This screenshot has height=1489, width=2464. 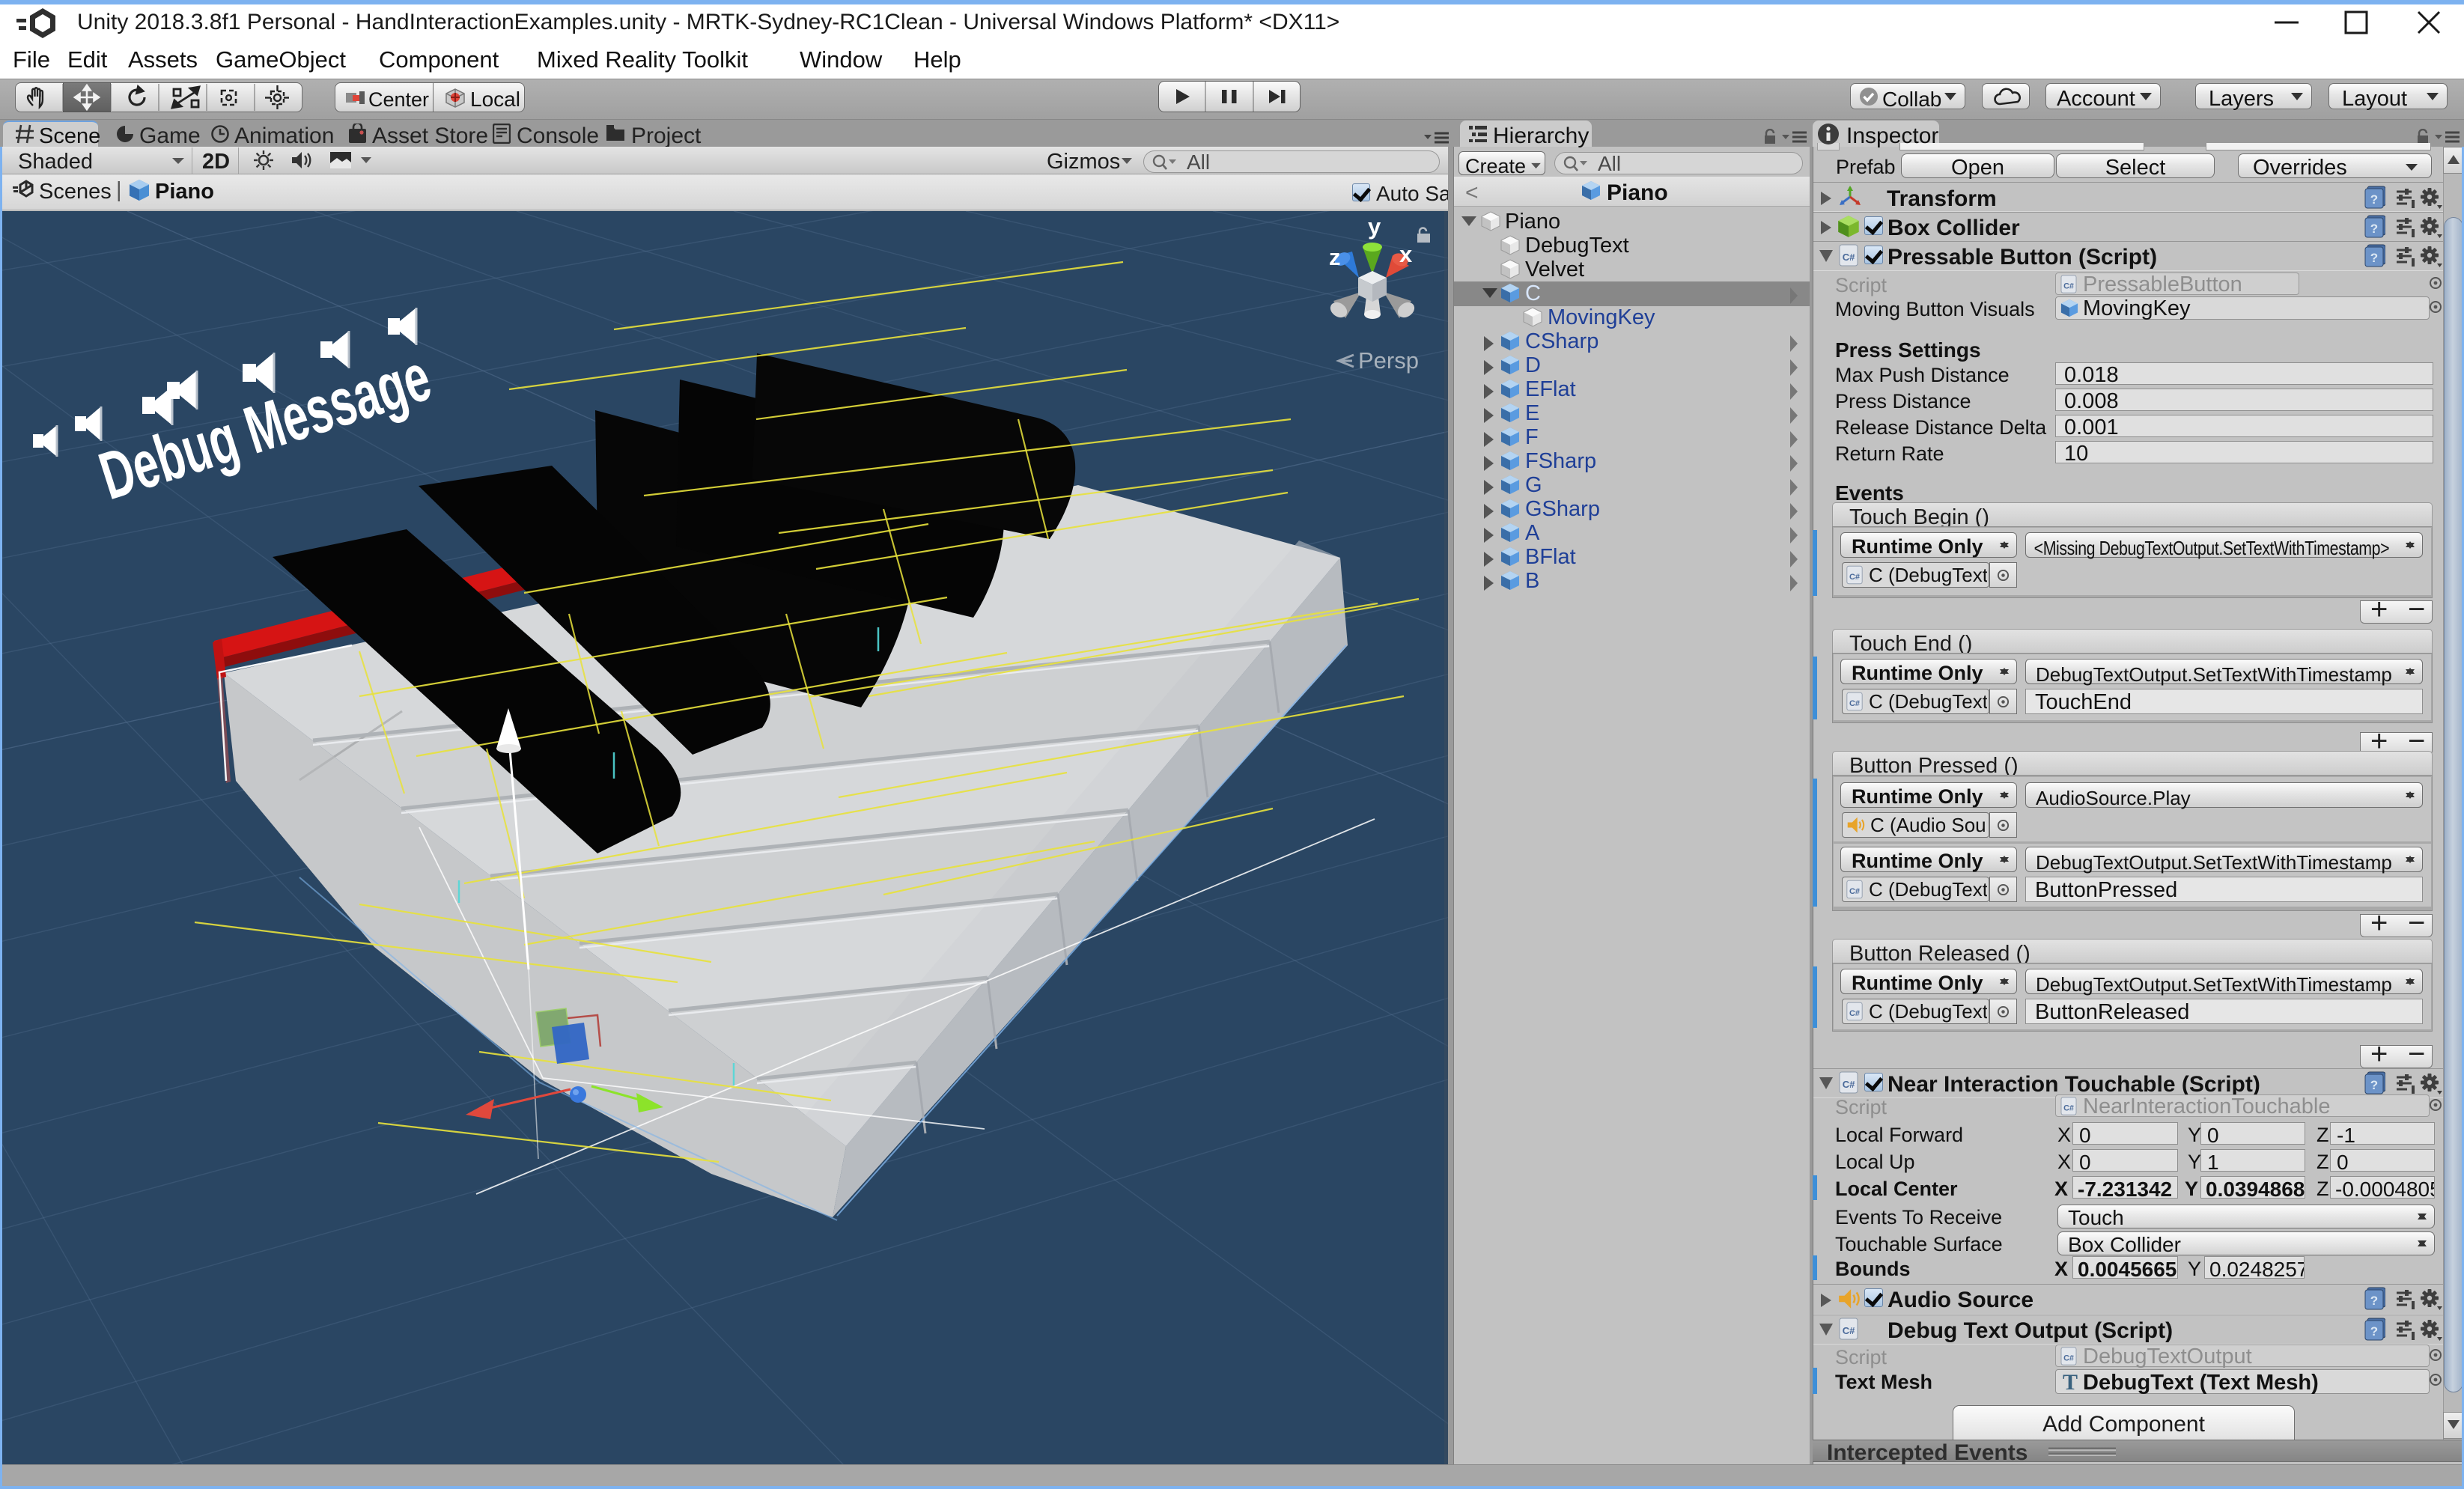 I want to click on svg-text: B, so click(x=1532, y=581).